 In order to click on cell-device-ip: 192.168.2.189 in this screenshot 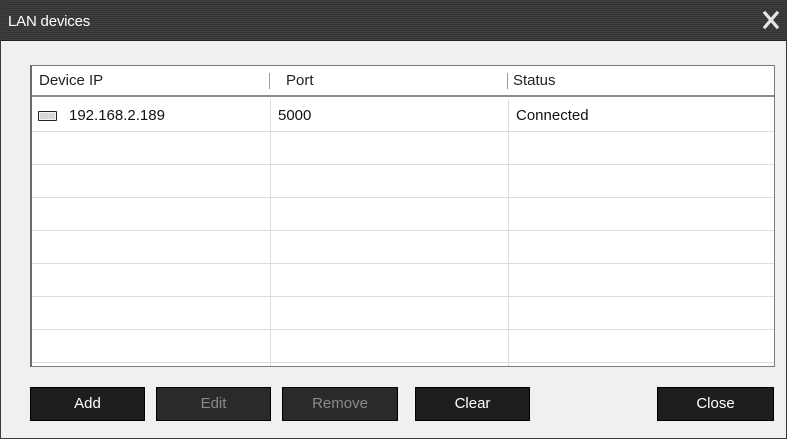, I will do `click(117, 115)`.